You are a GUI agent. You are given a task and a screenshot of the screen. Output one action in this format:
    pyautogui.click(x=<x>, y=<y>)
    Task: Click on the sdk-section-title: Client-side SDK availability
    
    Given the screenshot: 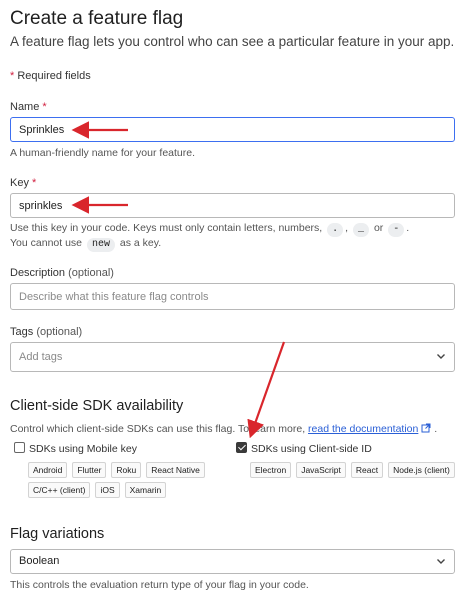 What is the action you would take?
    pyautogui.click(x=97, y=406)
    